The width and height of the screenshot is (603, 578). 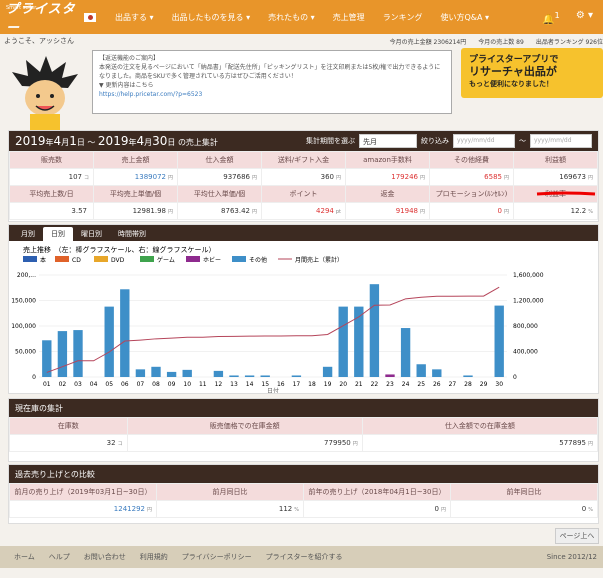 What do you see at coordinates (390, 384) in the screenshot?
I see `x-tick-23: 23` at bounding box center [390, 384].